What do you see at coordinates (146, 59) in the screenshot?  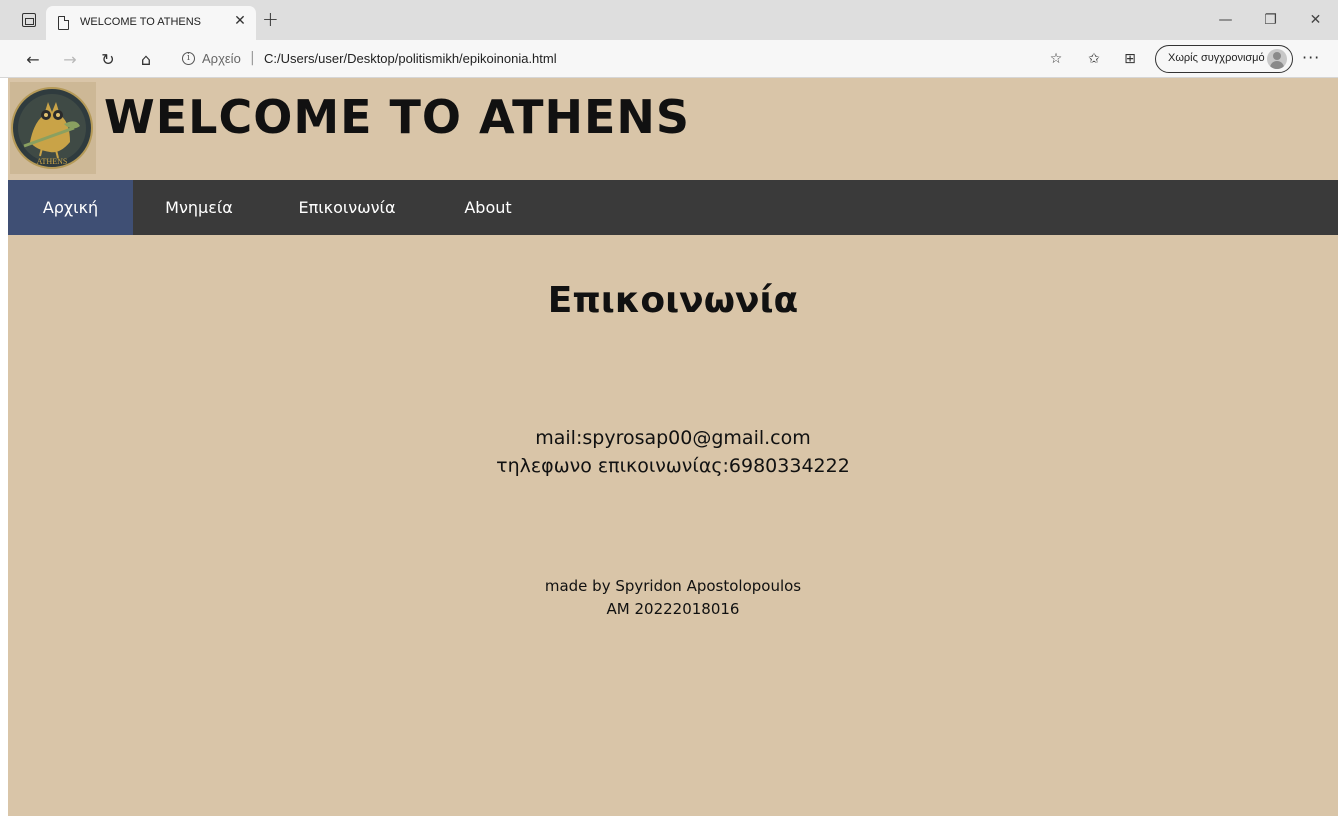 I see `home-icon: ⌂` at bounding box center [146, 59].